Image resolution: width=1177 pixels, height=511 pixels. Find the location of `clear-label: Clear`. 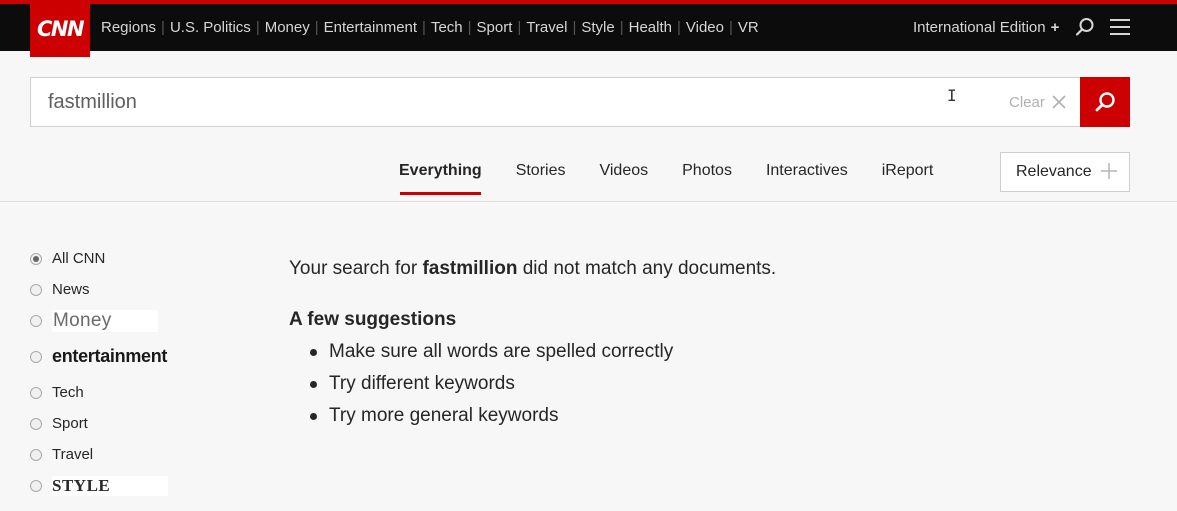

clear-label: Clear is located at coordinates (1027, 102).